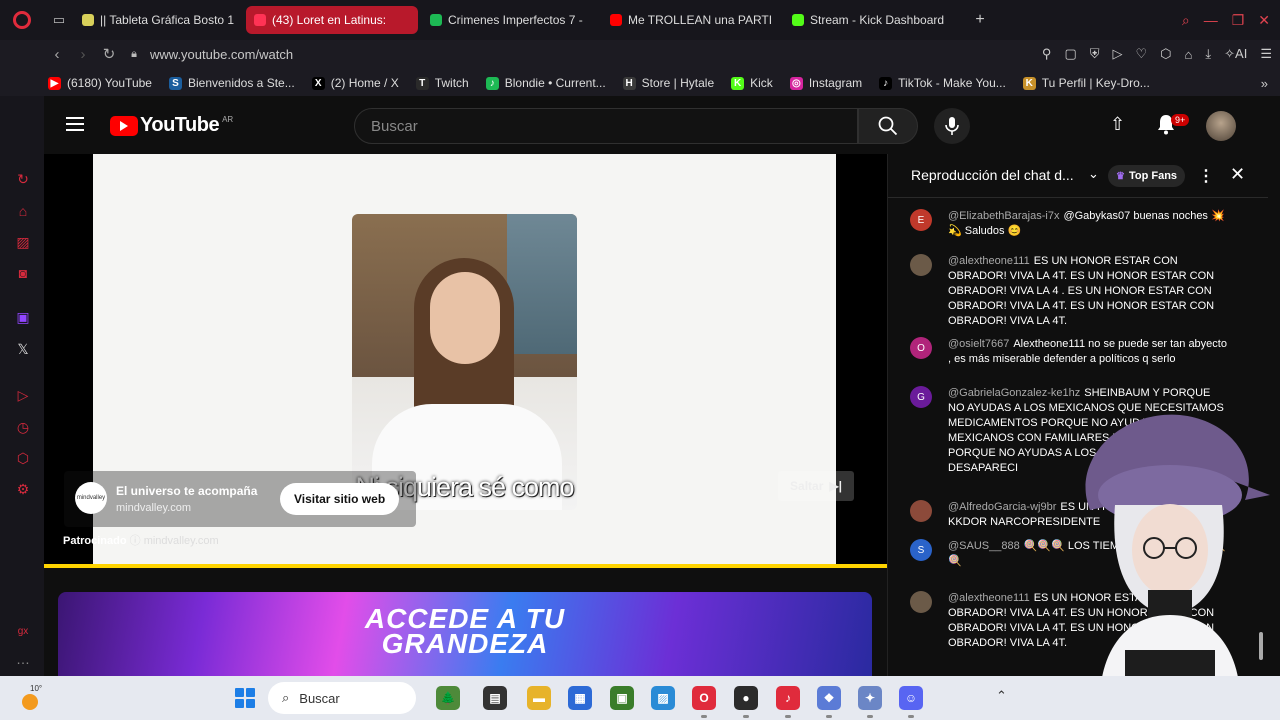  What do you see at coordinates (1261, 435) in the screenshot?
I see `chat-scrollbar` at bounding box center [1261, 435].